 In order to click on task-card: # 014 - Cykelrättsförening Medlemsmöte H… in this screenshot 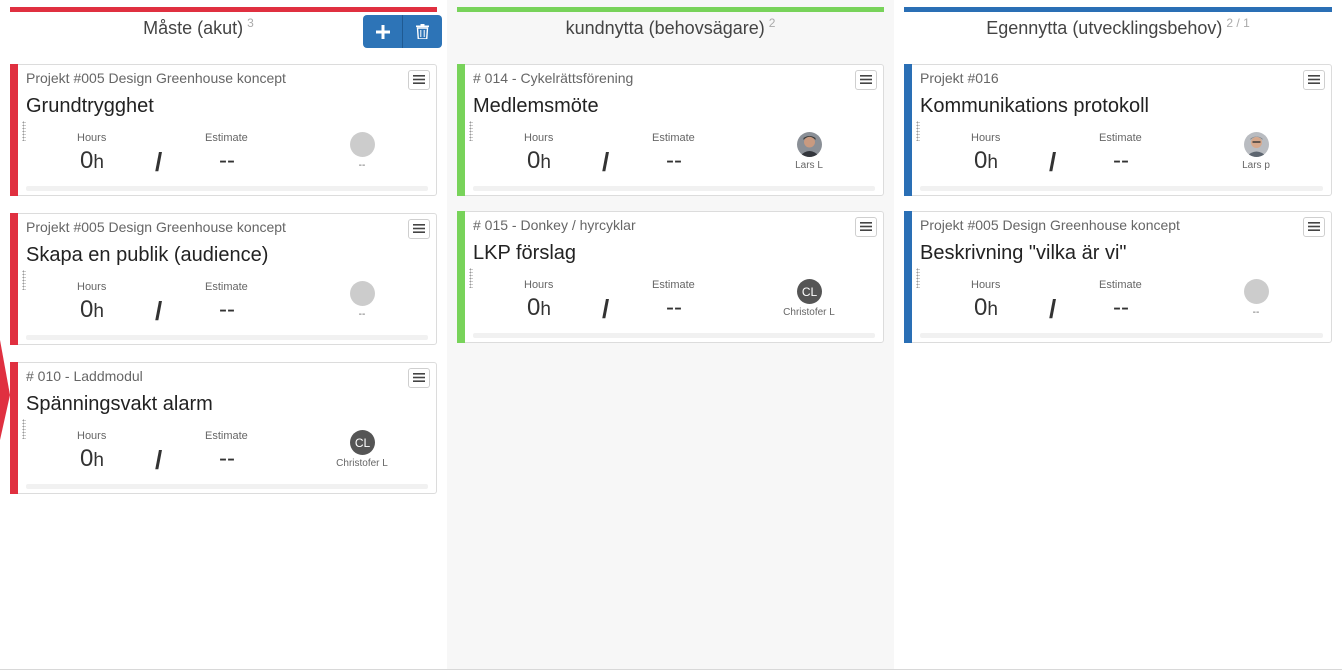, I will do `click(670, 130)`.